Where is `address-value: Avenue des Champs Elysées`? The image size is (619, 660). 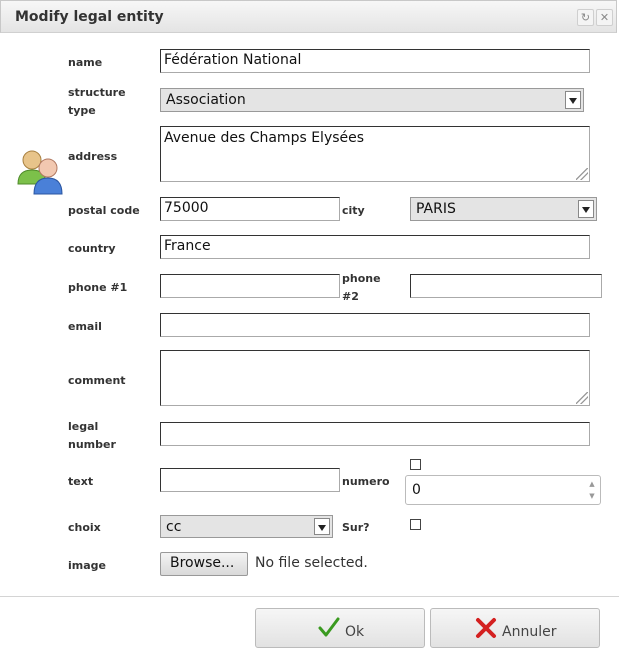
address-value: Avenue des Champs Elysées is located at coordinates (264, 138).